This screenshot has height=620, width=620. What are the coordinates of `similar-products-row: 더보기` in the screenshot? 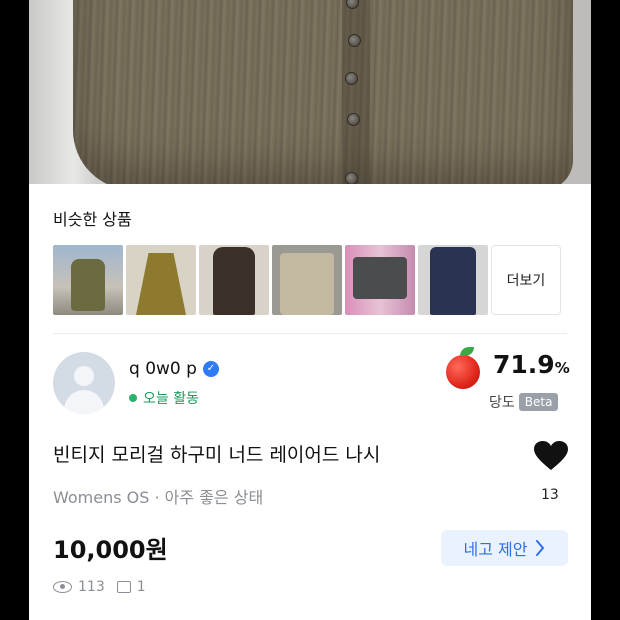 It's located at (310, 280).